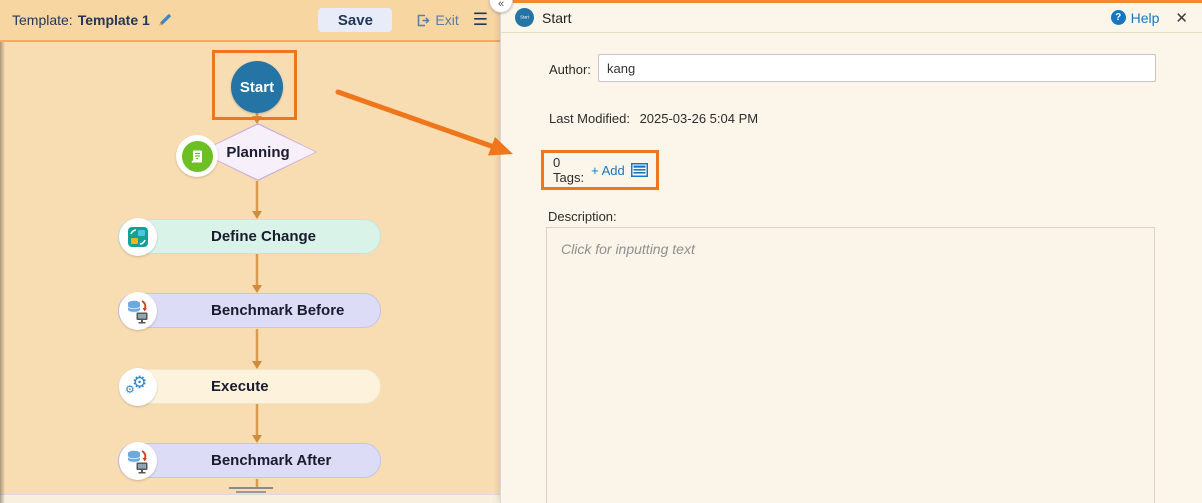 The width and height of the screenshot is (1202, 503). What do you see at coordinates (250, 21) in the screenshot?
I see `canvas-header: Template: Template 1 Save Exit ☰` at bounding box center [250, 21].